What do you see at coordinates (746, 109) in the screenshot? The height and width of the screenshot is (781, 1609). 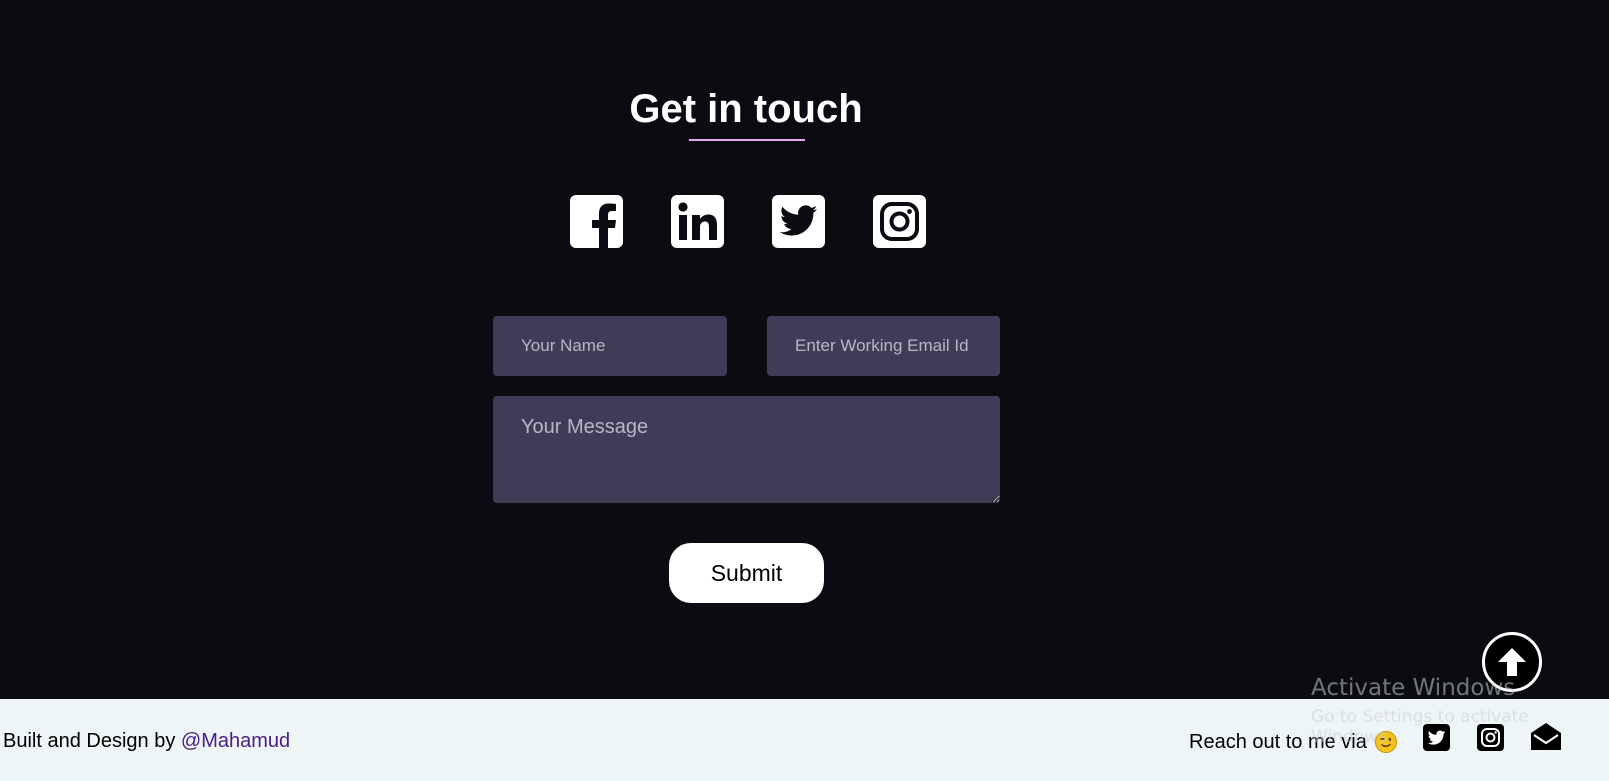 I see `page-title: Get in touch` at bounding box center [746, 109].